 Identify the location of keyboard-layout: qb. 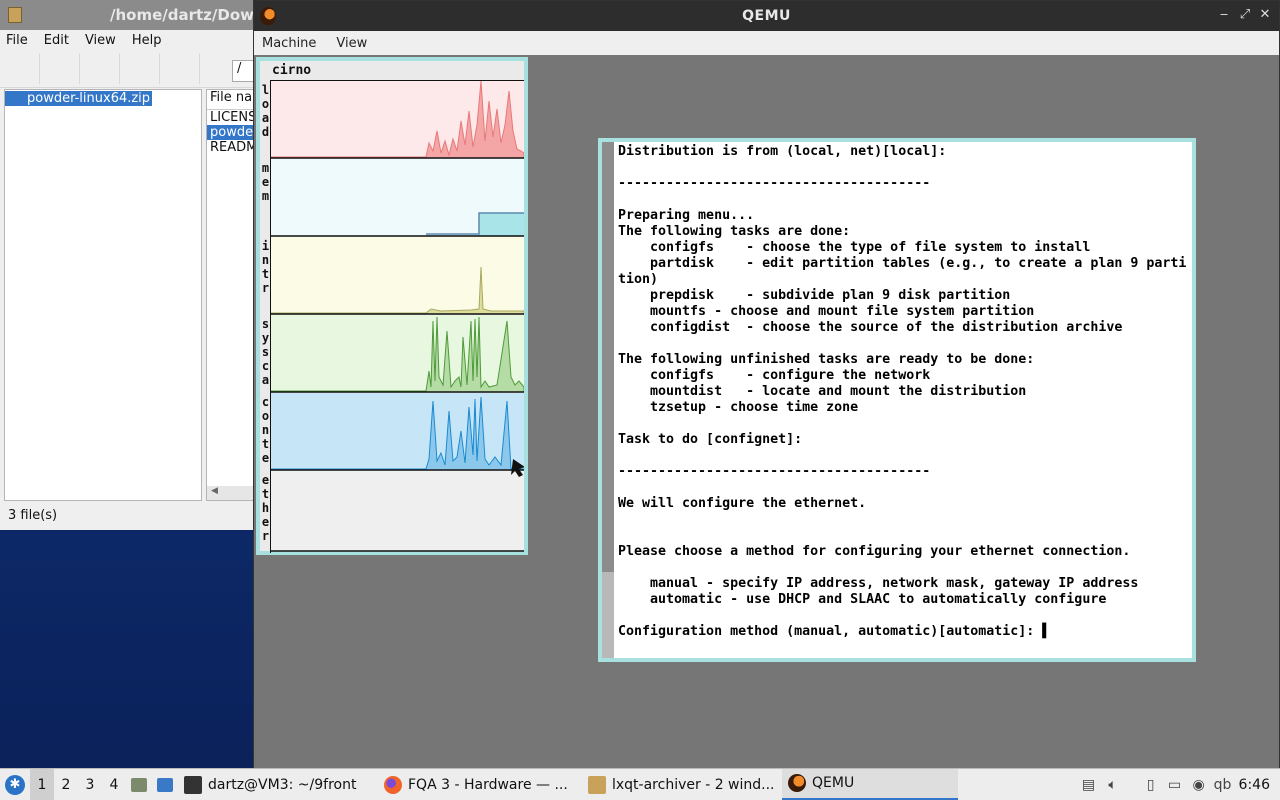
(1223, 784).